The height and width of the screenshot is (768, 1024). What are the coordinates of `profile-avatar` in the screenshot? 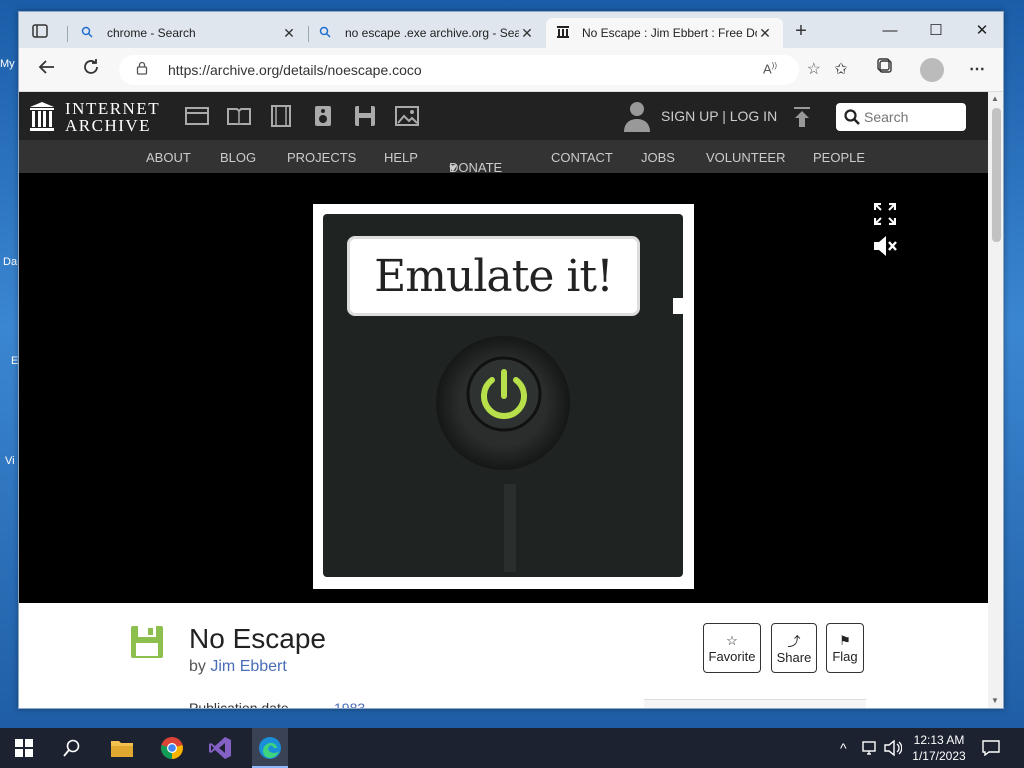 It's located at (932, 70).